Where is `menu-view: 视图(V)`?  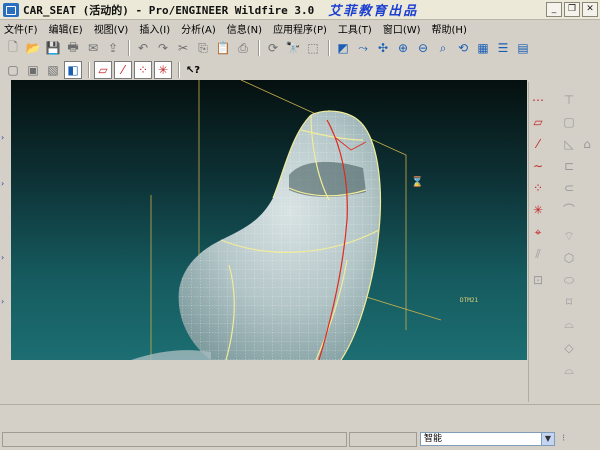
menu-view: 视图(V) is located at coordinates (111, 28).